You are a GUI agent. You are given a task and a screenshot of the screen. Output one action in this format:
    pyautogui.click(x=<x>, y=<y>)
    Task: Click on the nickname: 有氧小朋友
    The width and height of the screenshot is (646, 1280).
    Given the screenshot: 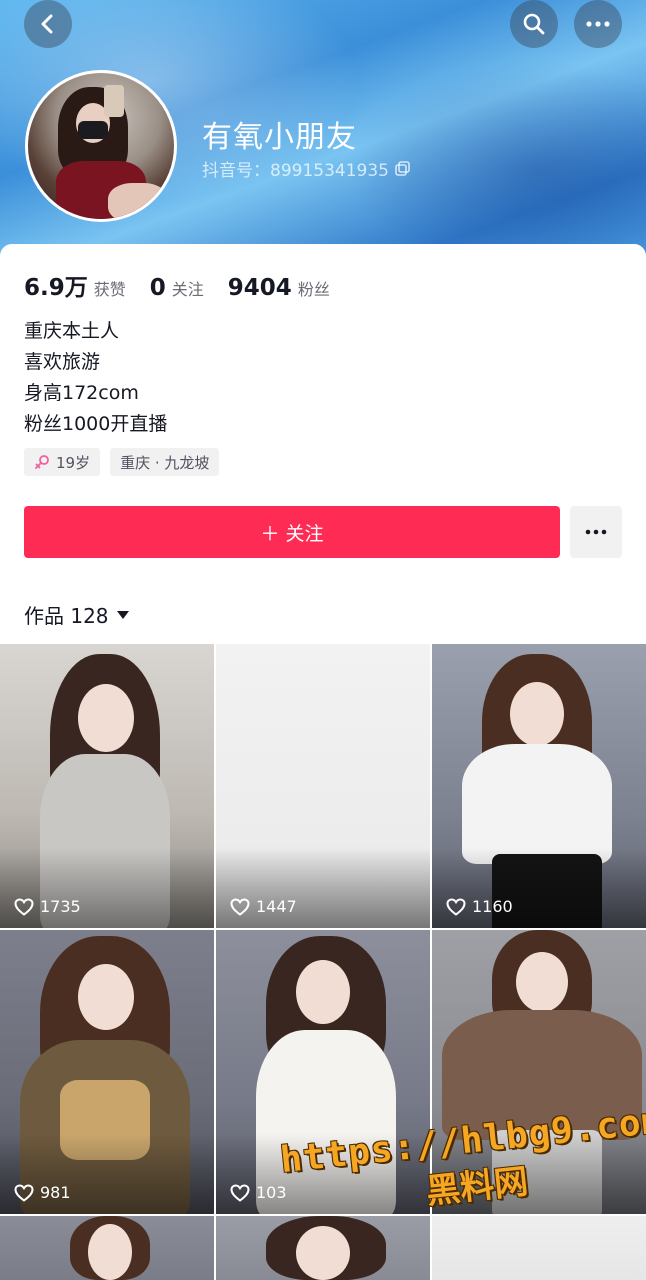 What is the action you would take?
    pyautogui.click(x=279, y=137)
    